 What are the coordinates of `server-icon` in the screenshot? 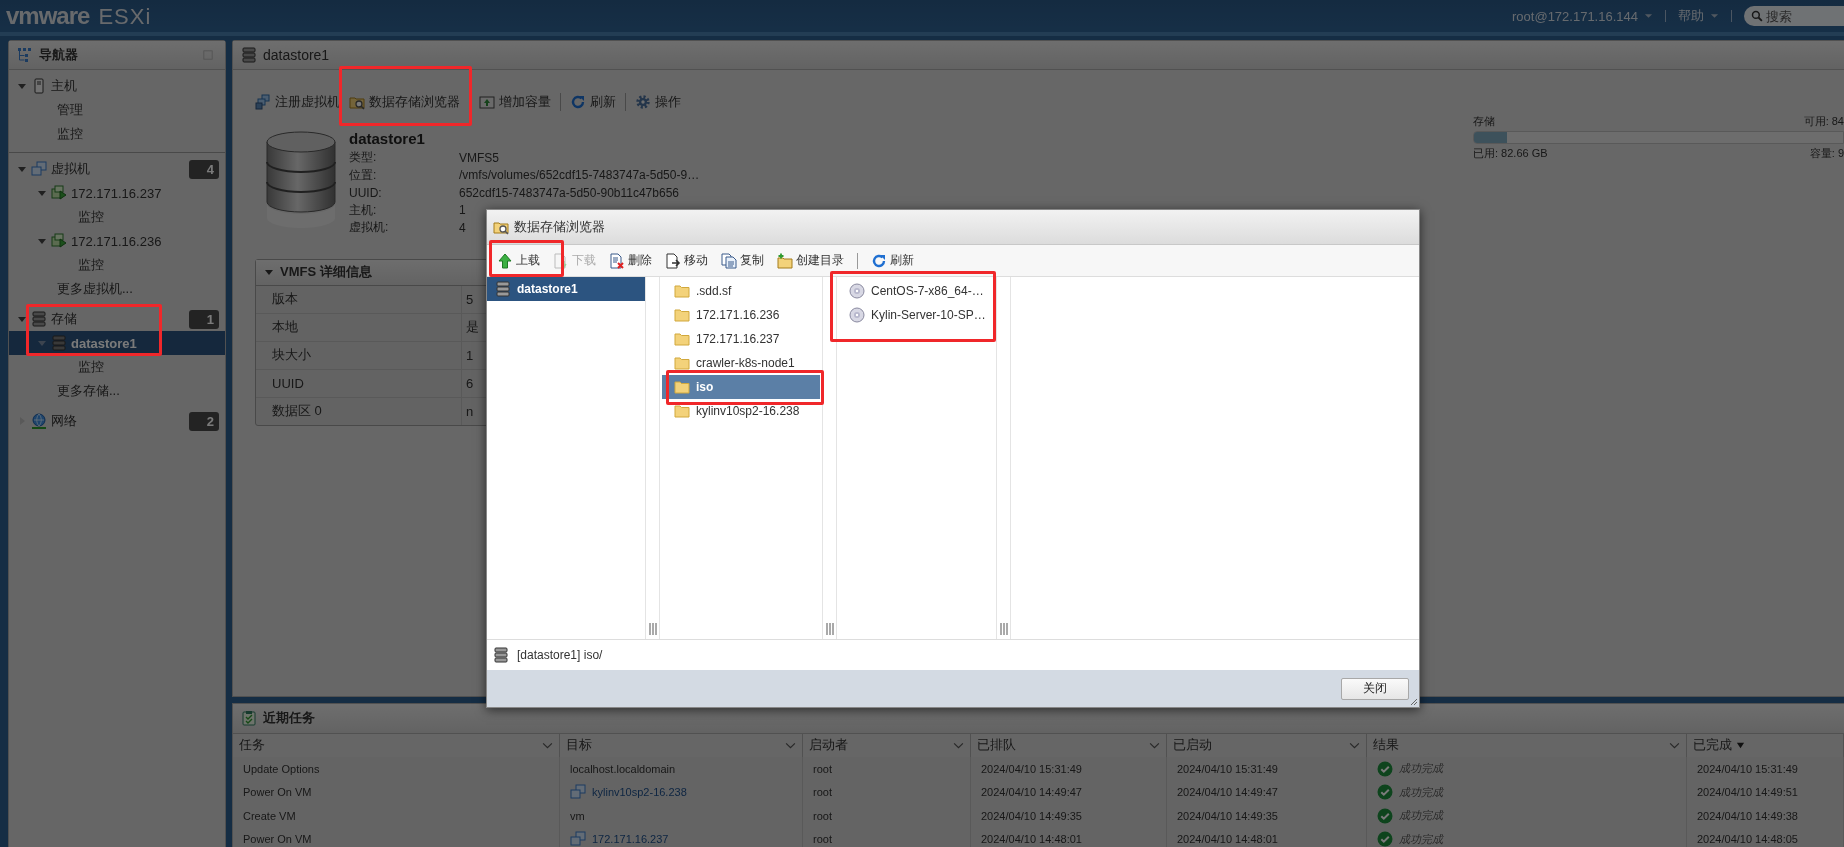 It's located at (39, 86).